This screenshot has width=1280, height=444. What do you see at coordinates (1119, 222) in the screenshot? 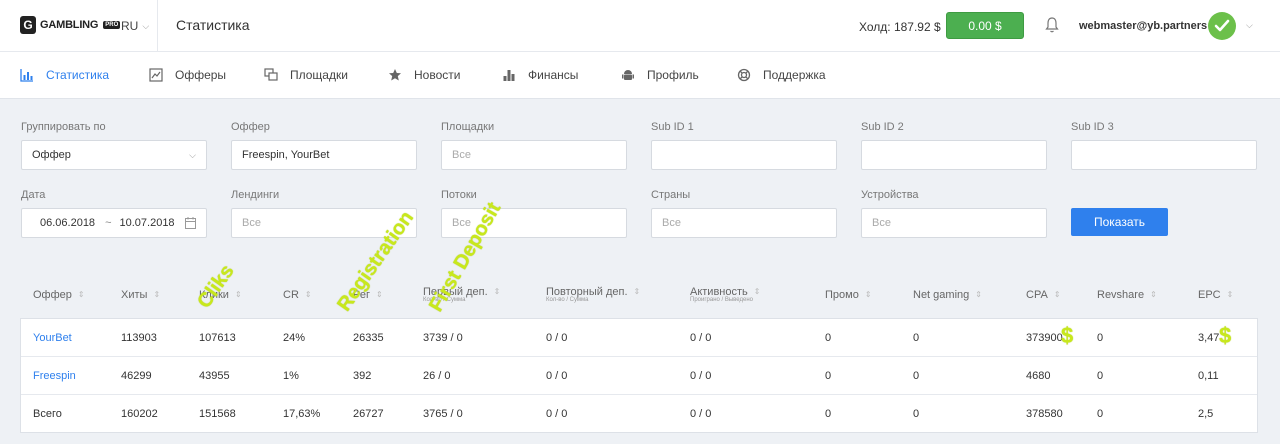
I see `show-button: Показать` at bounding box center [1119, 222].